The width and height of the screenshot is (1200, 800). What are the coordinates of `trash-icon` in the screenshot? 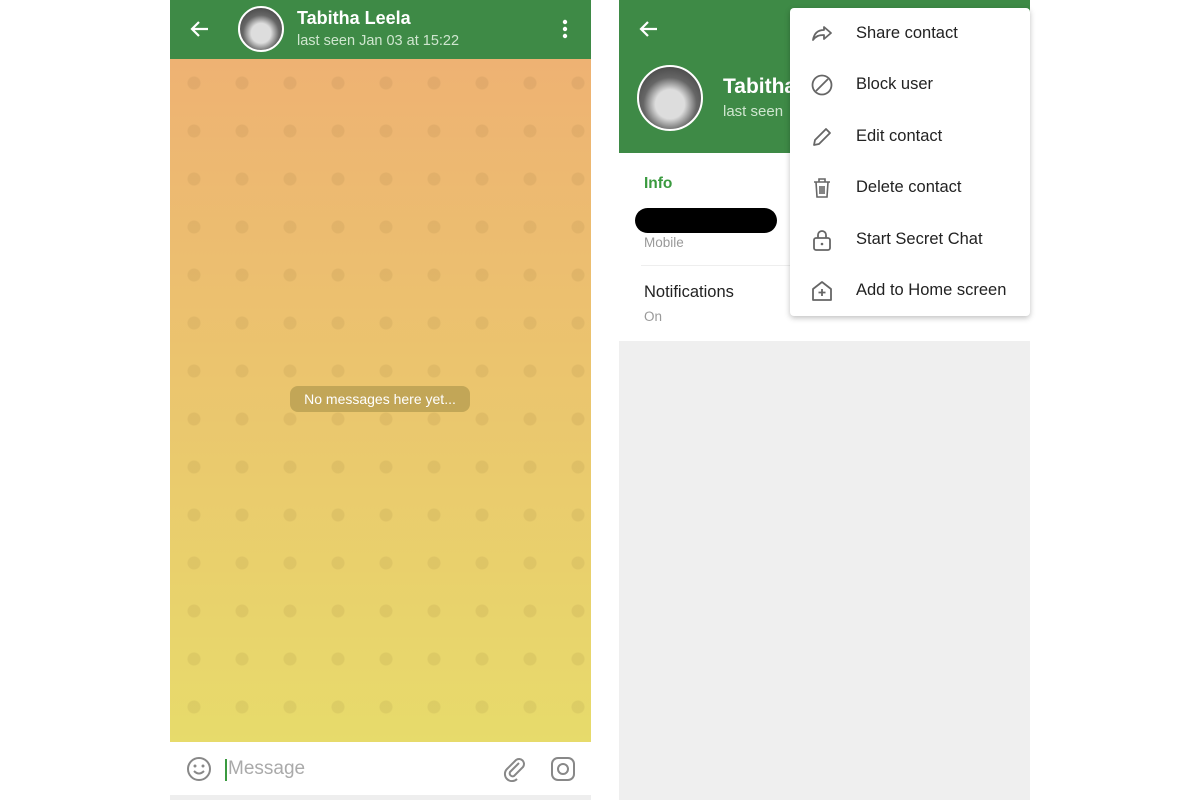 It's located at (822, 187).